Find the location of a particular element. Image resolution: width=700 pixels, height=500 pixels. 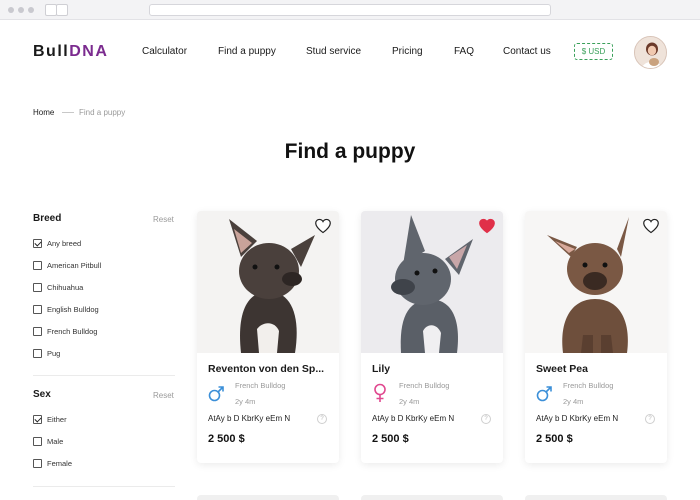

currency-selector: $ USD is located at coordinates (593, 51).